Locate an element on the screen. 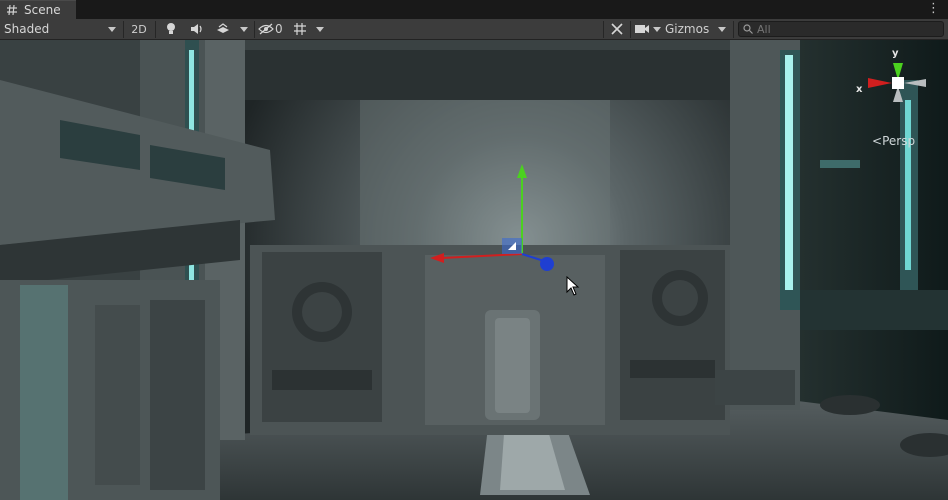 This screenshot has width=948, height=500. move-tool-gizmo is located at coordinates (500, 228).